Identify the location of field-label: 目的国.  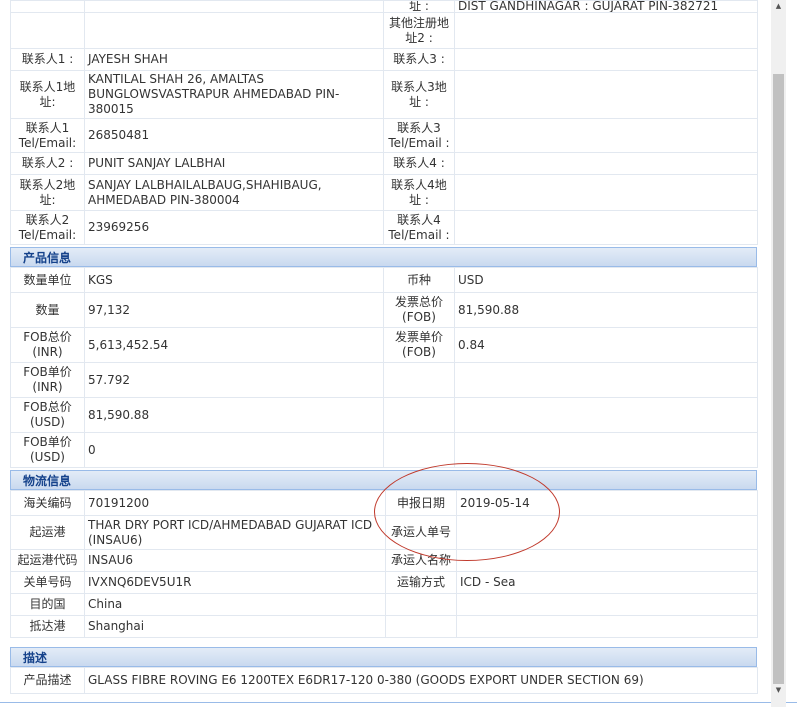
(47, 604).